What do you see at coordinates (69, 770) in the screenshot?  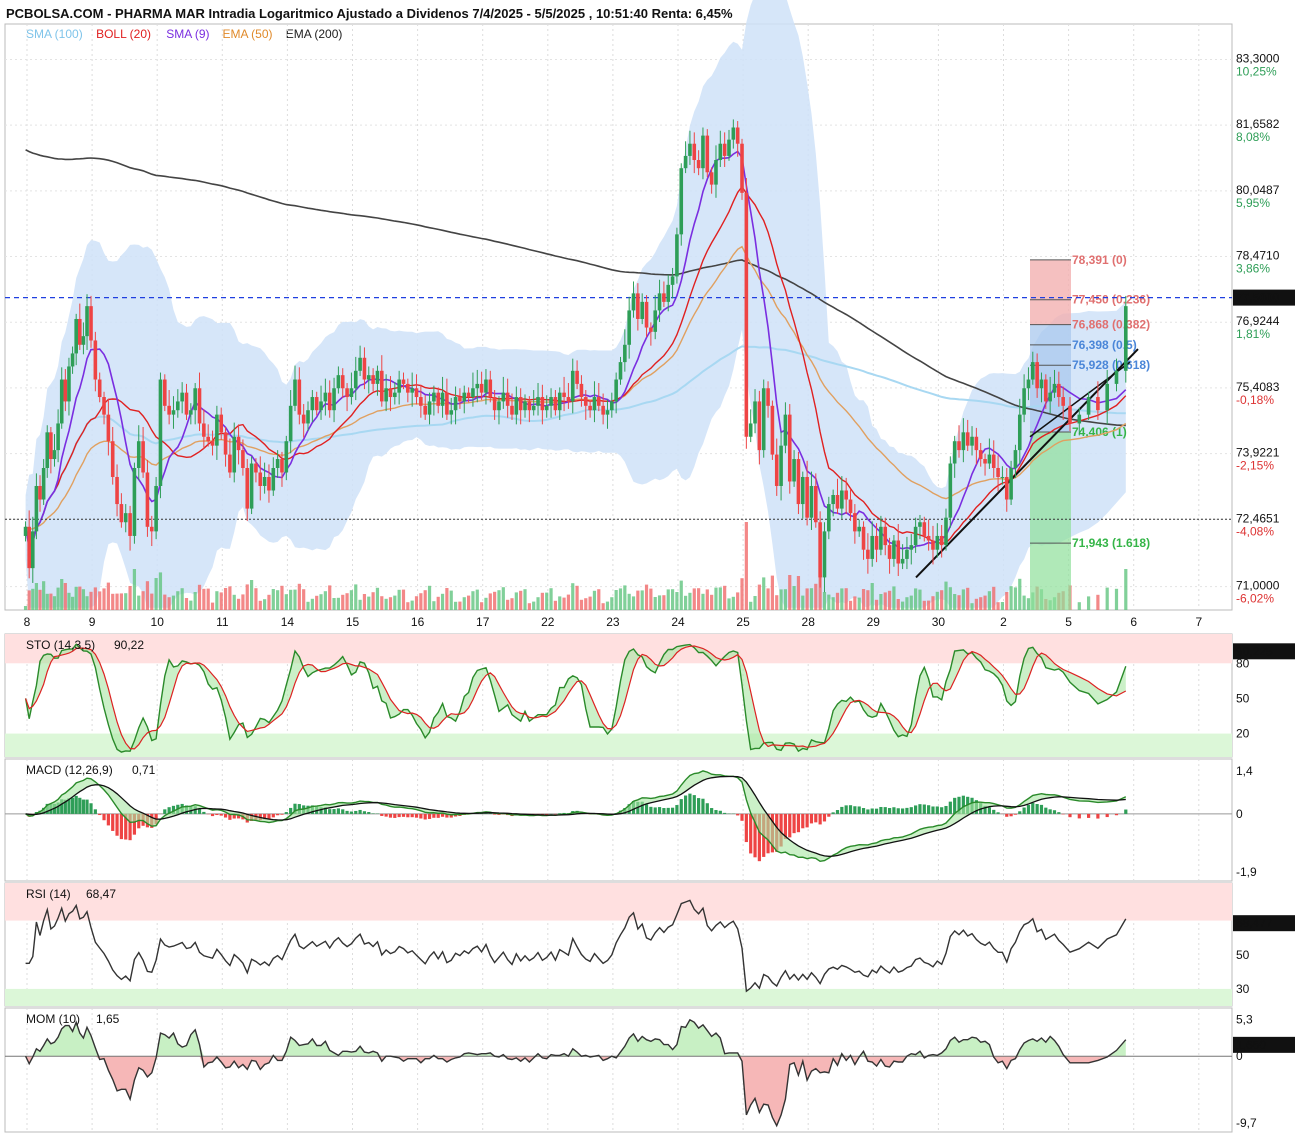 I see `macd-title: MACD (12,26,9)` at bounding box center [69, 770].